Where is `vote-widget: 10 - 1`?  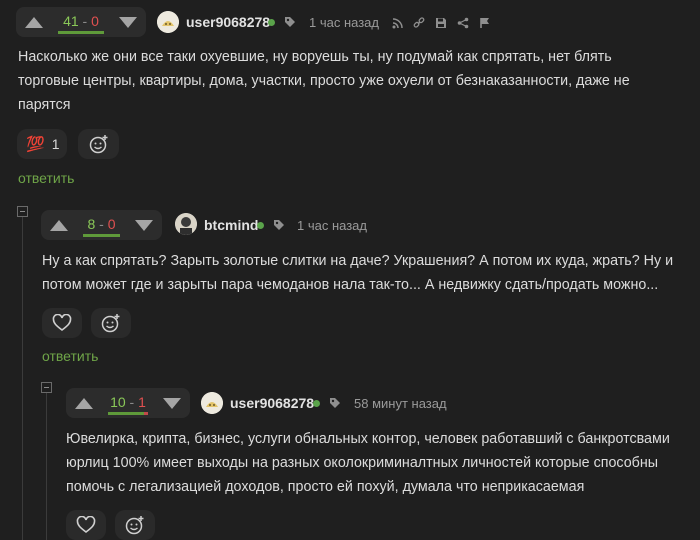 vote-widget: 10 - 1 is located at coordinates (128, 403).